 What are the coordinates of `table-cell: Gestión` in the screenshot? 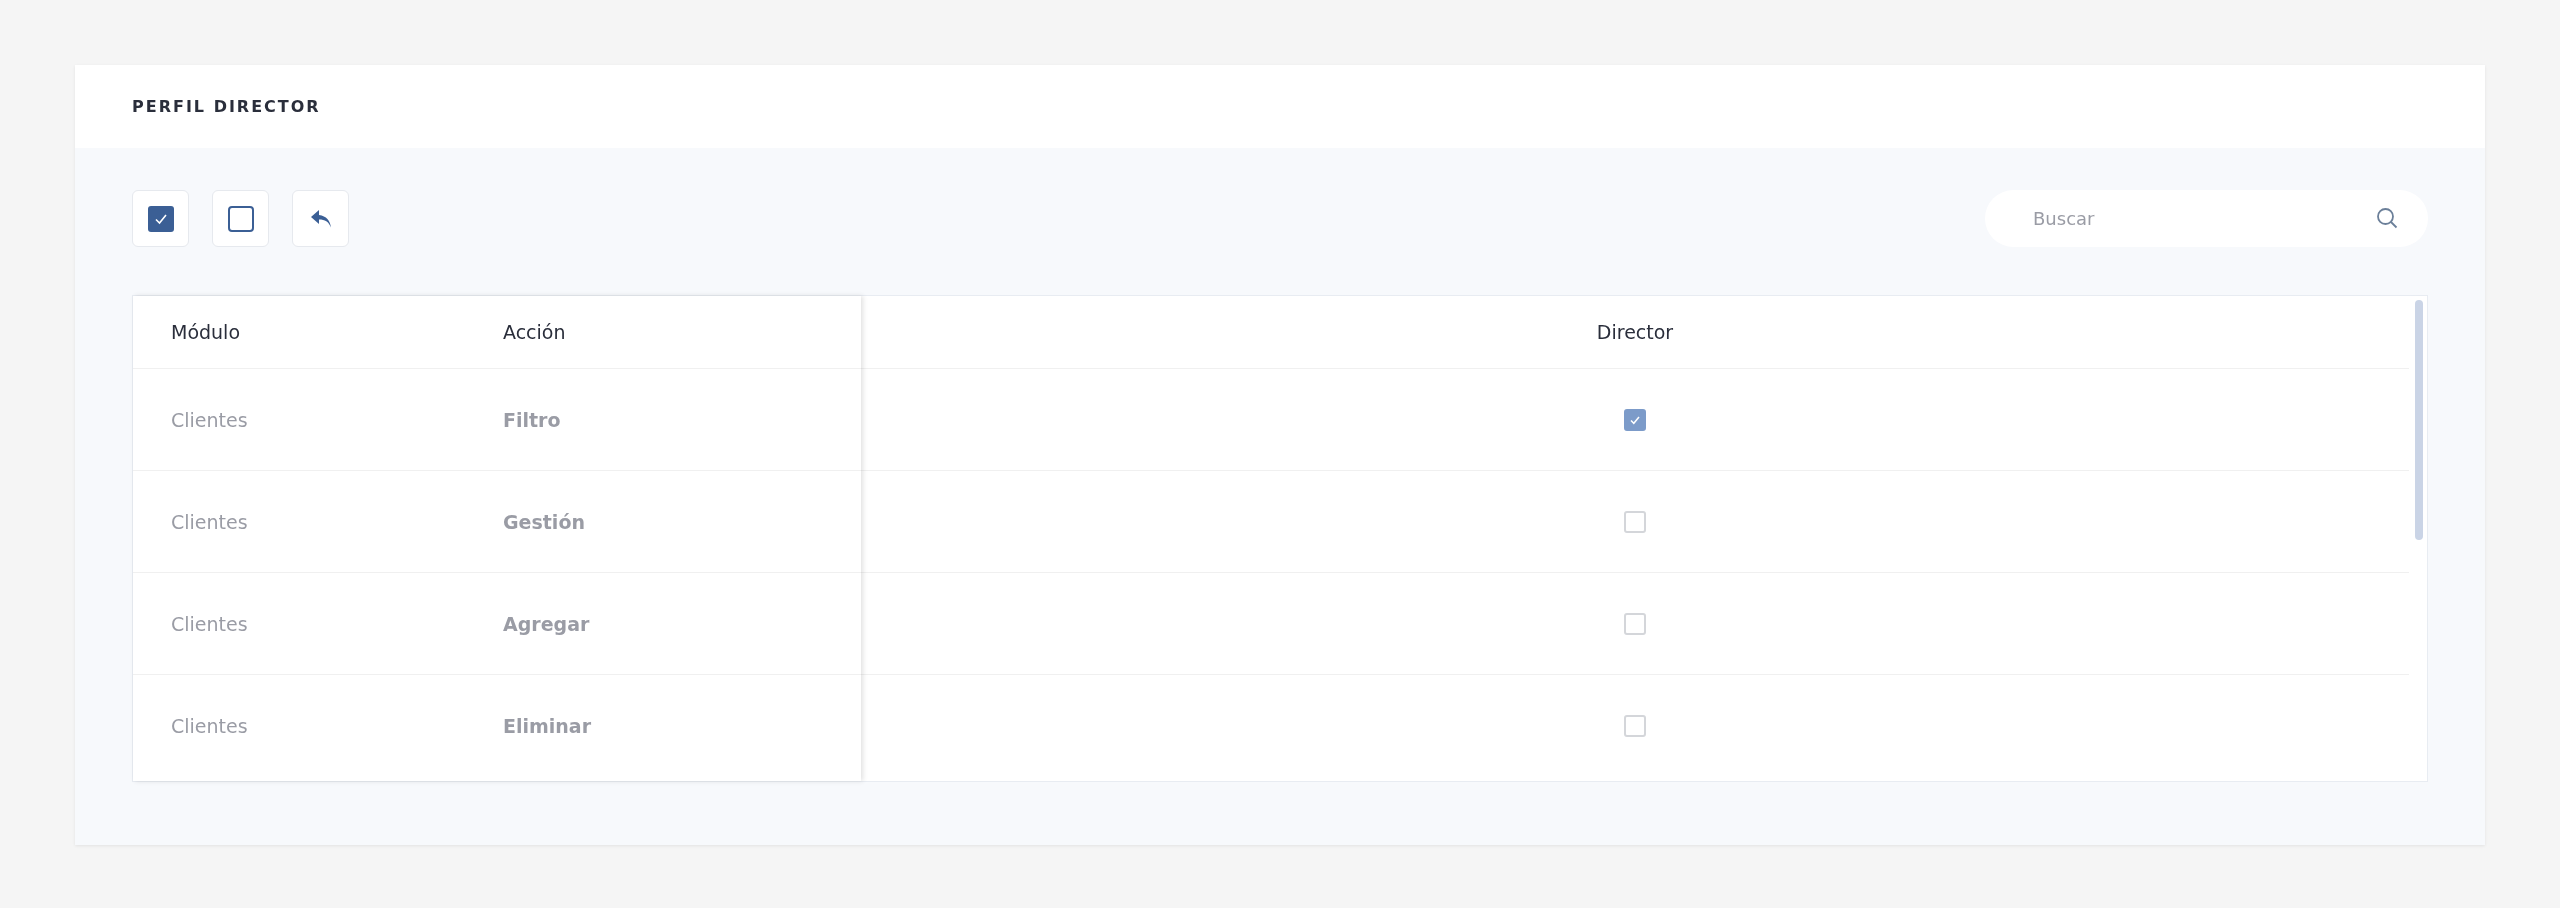 It's located at (544, 521).